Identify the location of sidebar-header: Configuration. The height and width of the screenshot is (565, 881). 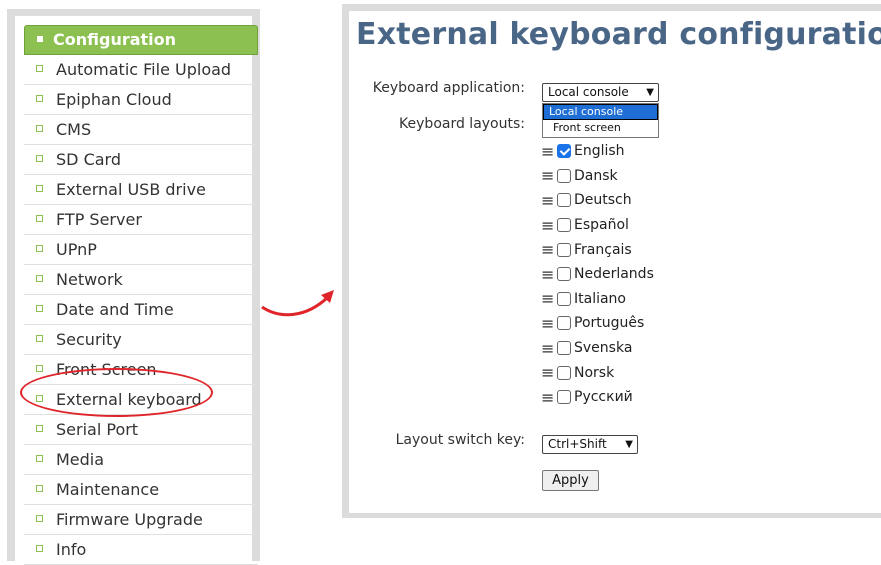
(141, 40).